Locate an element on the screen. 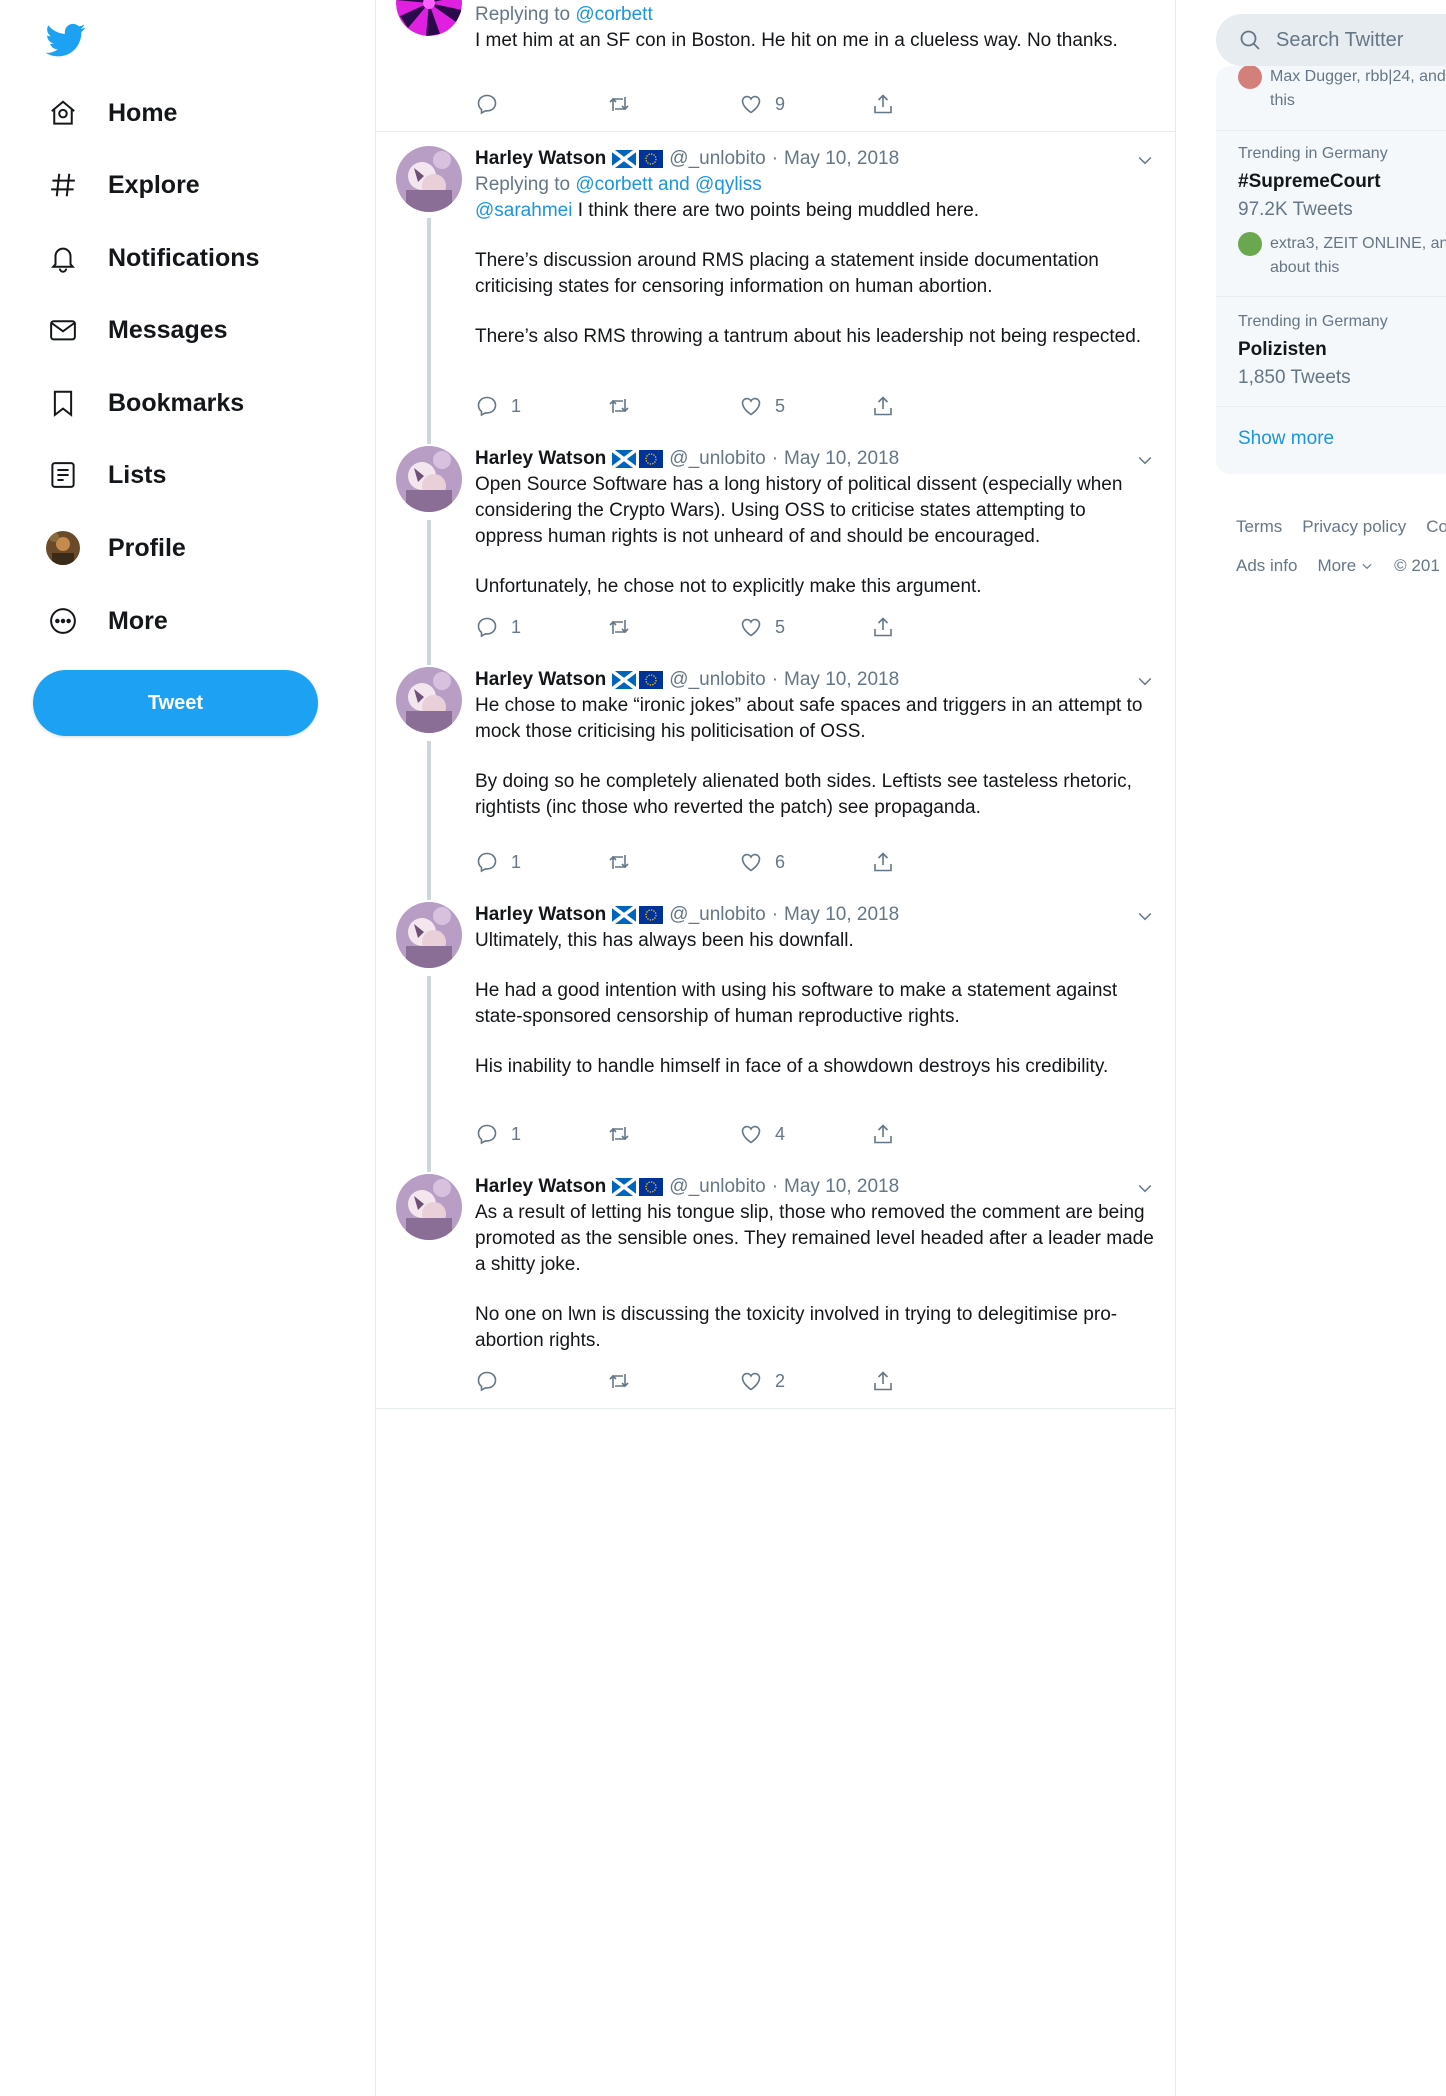 The height and width of the screenshot is (2096, 1446). bookmark-icon is located at coordinates (63, 403).